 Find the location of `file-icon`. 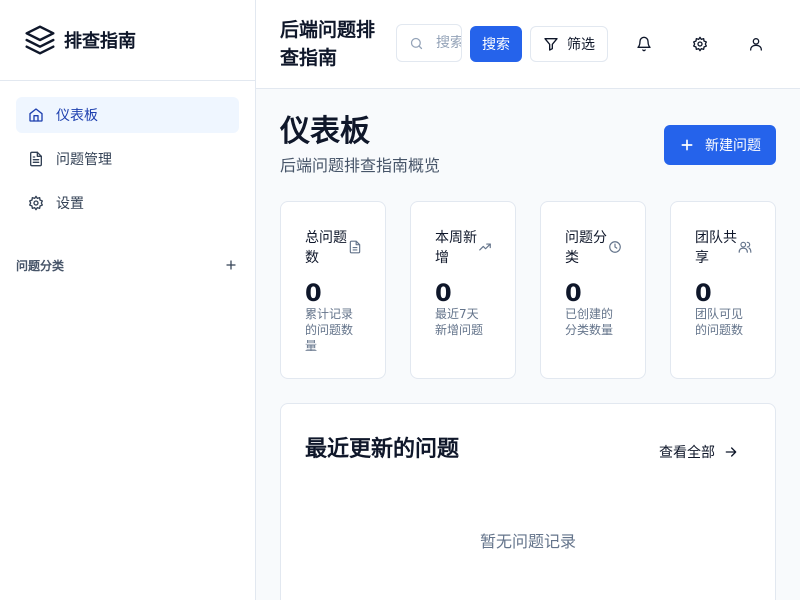

file-icon is located at coordinates (355, 247).